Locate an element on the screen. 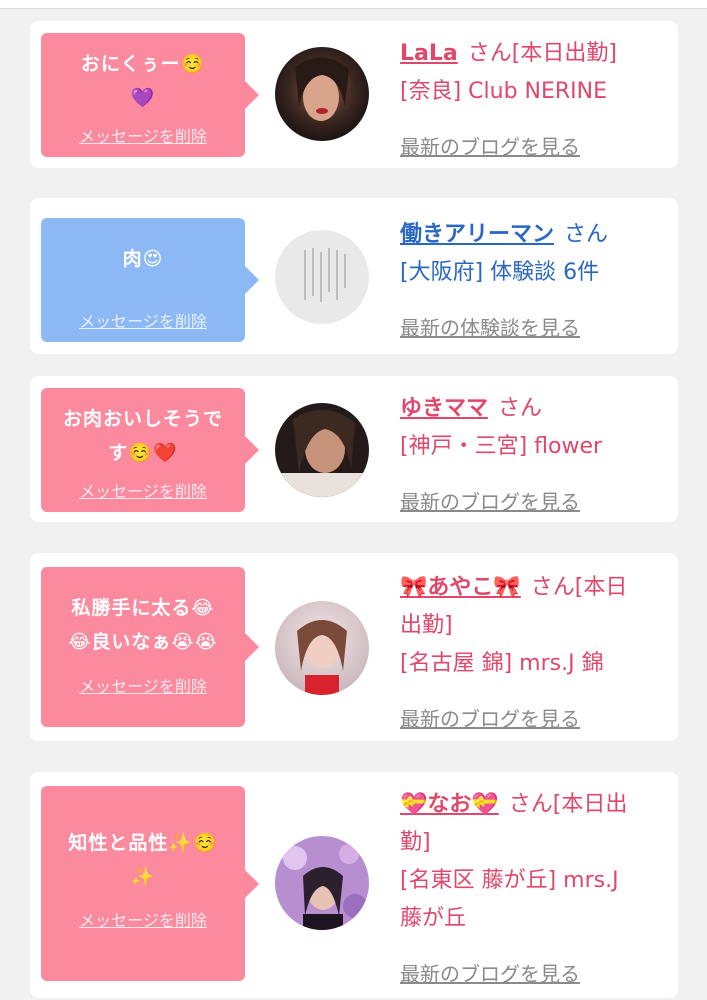  message-bubble: 知性と品性✨☺️ ✨ メッセージを削除 is located at coordinates (150, 883).